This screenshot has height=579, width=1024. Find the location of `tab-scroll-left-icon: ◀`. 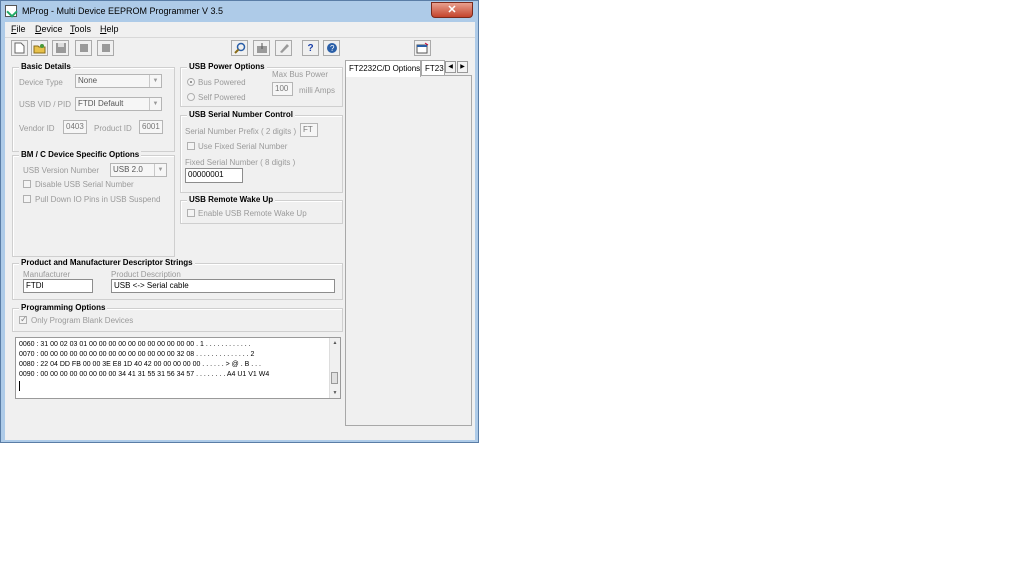

tab-scroll-left-icon: ◀ is located at coordinates (450, 67).